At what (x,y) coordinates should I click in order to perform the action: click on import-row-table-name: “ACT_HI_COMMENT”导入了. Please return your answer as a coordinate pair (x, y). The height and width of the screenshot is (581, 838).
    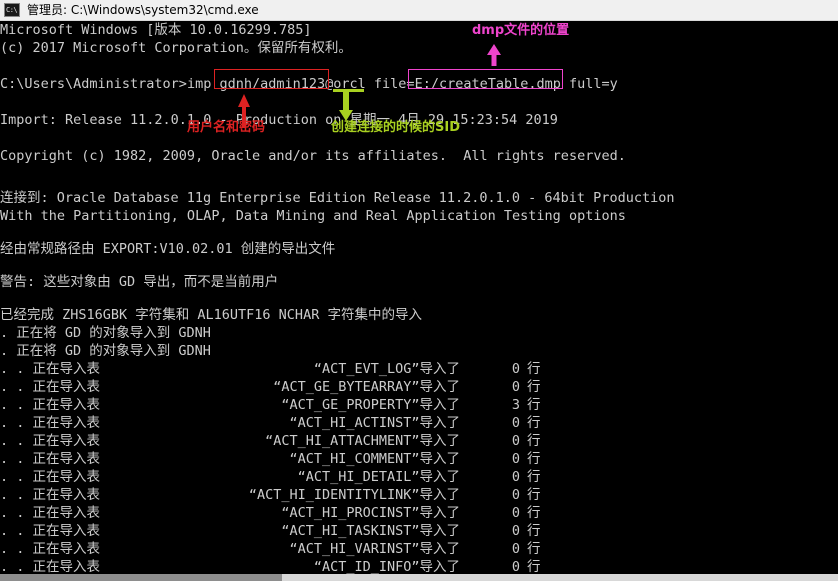
    Looking at the image, I should click on (374, 459).